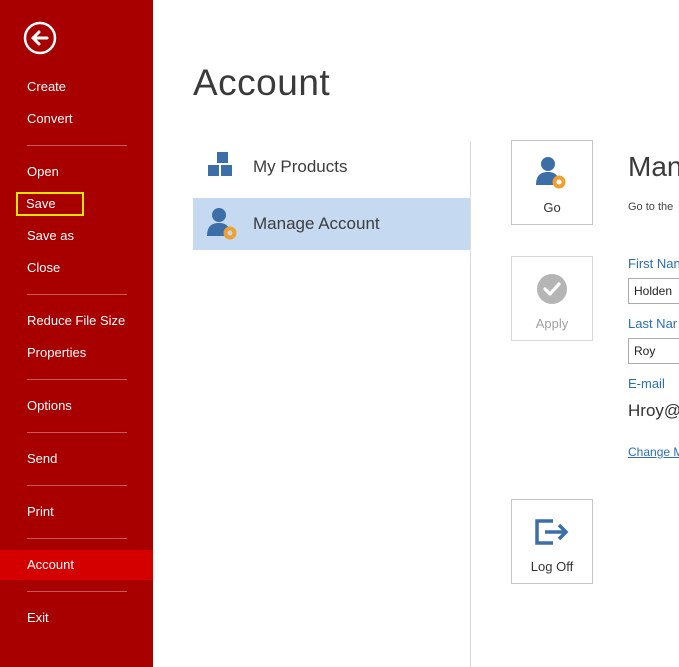 Image resolution: width=679 pixels, height=667 pixels. Describe the element at coordinates (552, 289) in the screenshot. I see `check-circle-icon` at that location.